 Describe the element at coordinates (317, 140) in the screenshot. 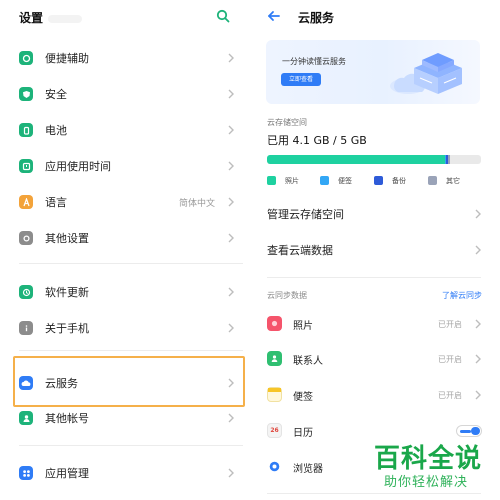

I see `storage-used-text: 已用 4.1 GB / 5 GB` at that location.